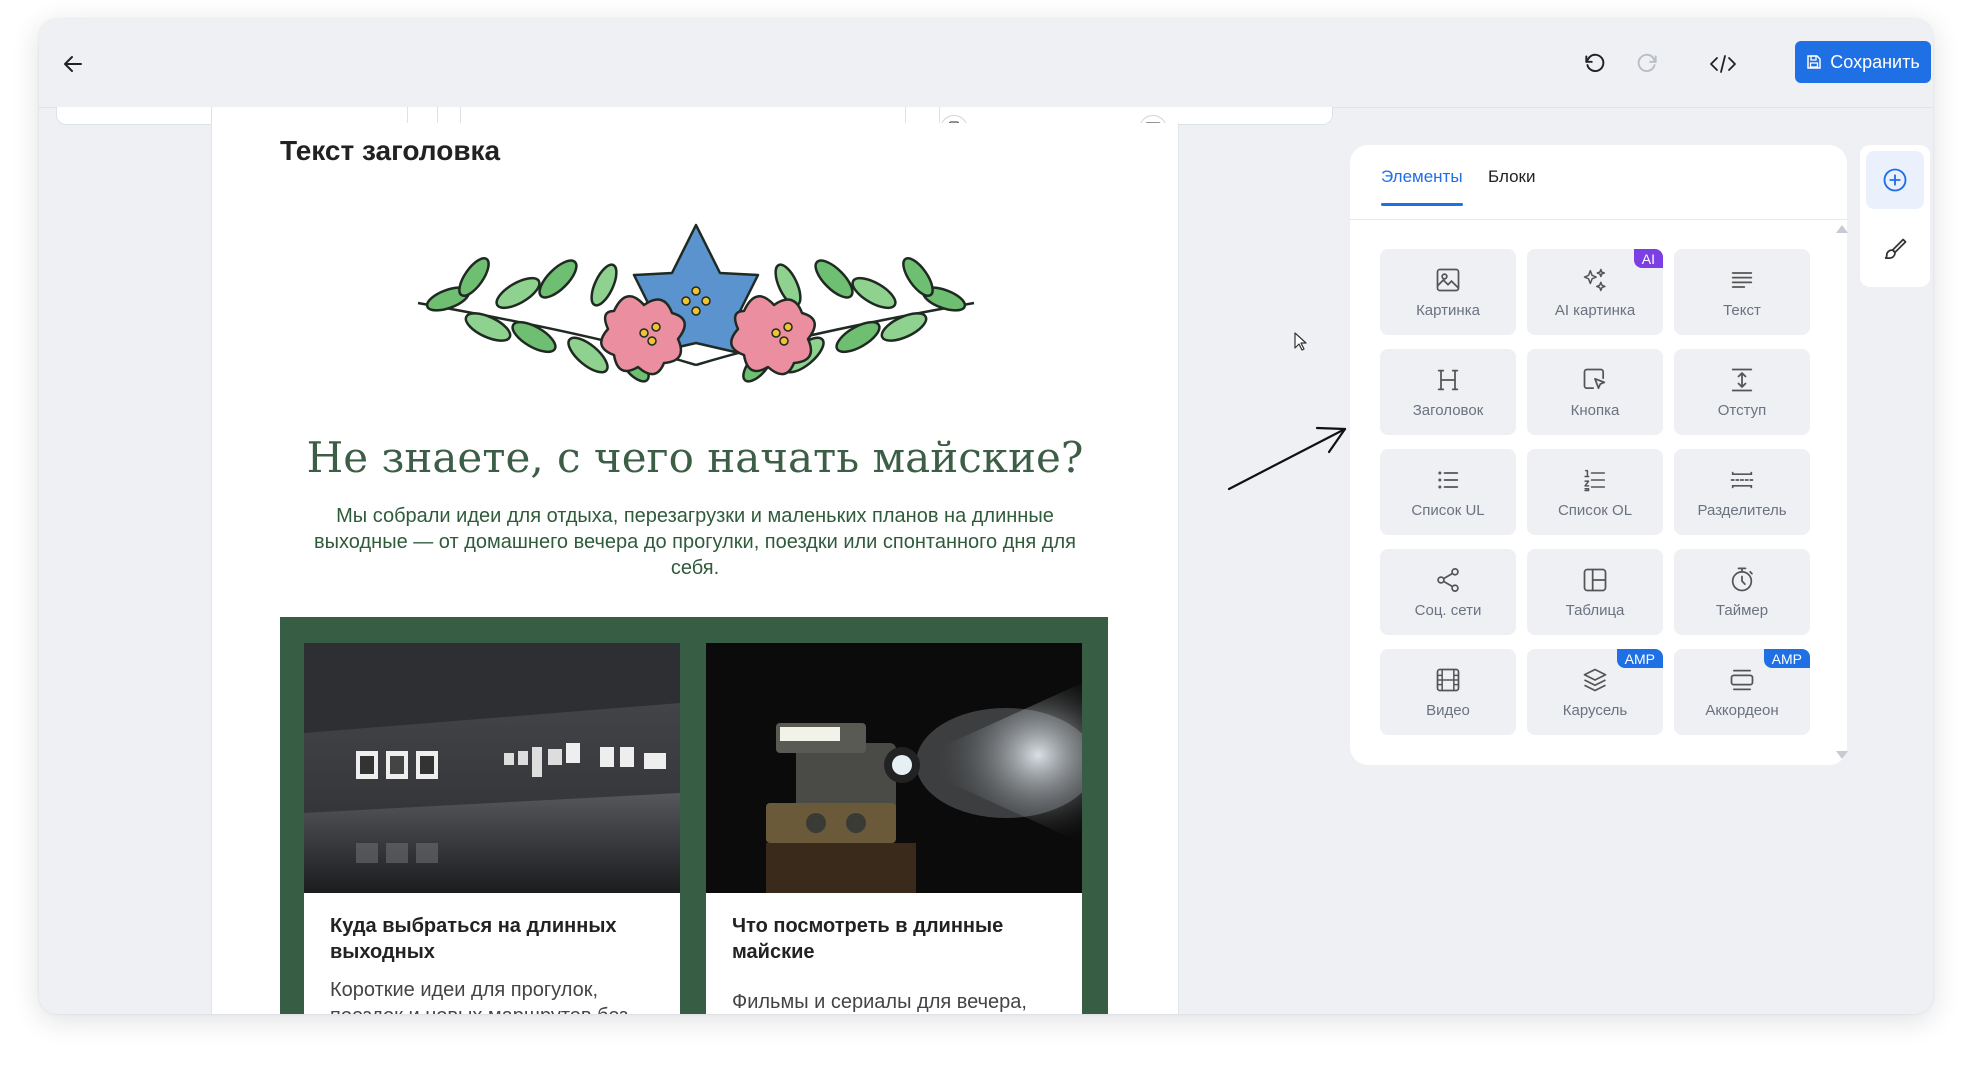  Describe the element at coordinates (1448, 310) in the screenshot. I see `element-label: Картинка` at that location.